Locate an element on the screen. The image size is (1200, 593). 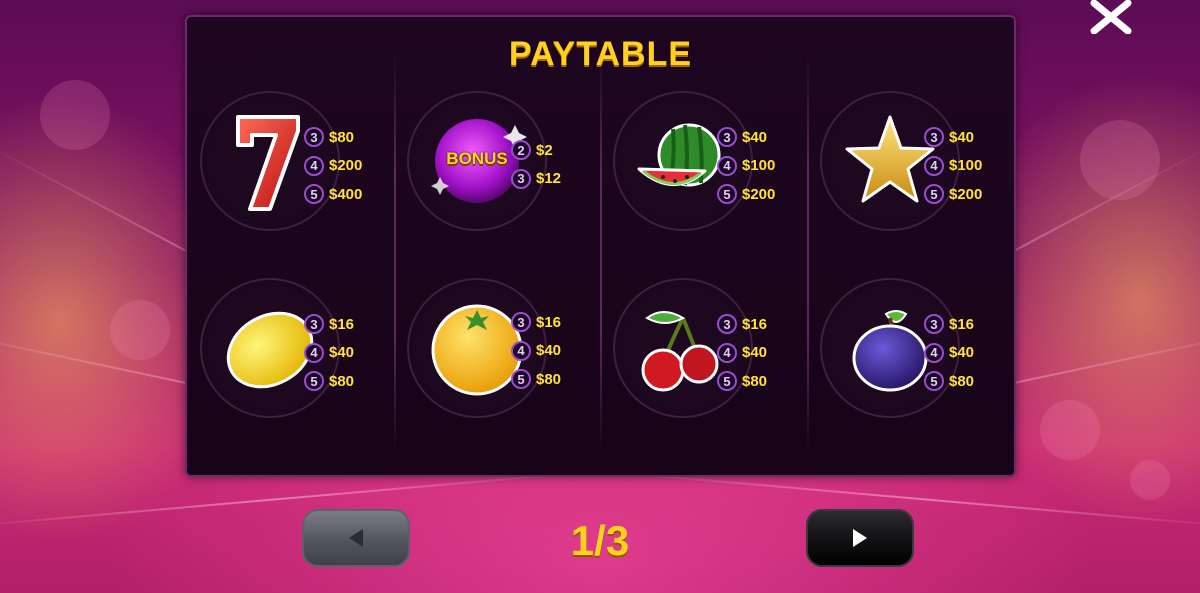
count-badge: 2 is located at coordinates (521, 150).